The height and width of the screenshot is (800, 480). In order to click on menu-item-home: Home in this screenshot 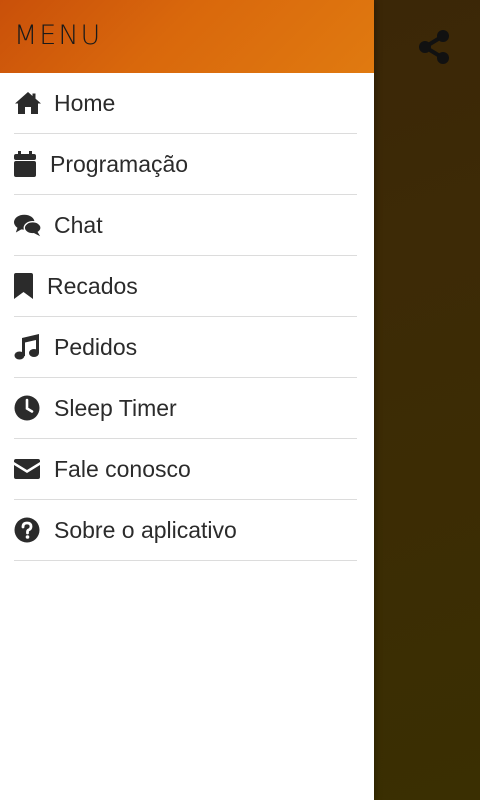, I will do `click(185, 103)`.